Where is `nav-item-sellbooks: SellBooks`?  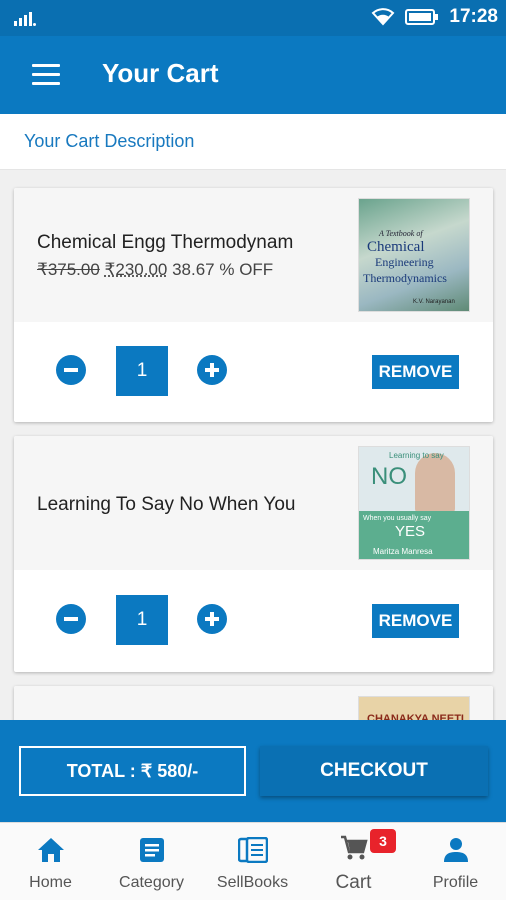 nav-item-sellbooks: SellBooks is located at coordinates (252, 861).